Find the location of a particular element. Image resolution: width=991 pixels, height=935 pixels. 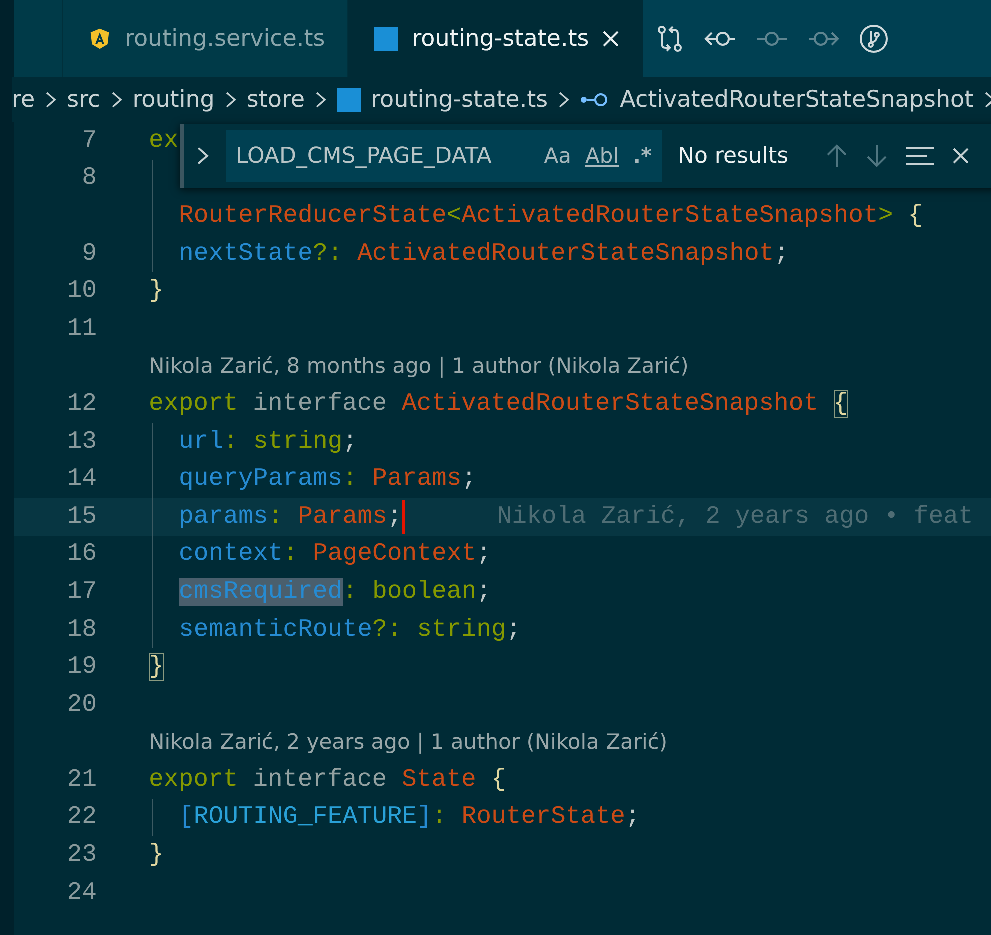

arrow-down-icon is located at coordinates (876, 156).